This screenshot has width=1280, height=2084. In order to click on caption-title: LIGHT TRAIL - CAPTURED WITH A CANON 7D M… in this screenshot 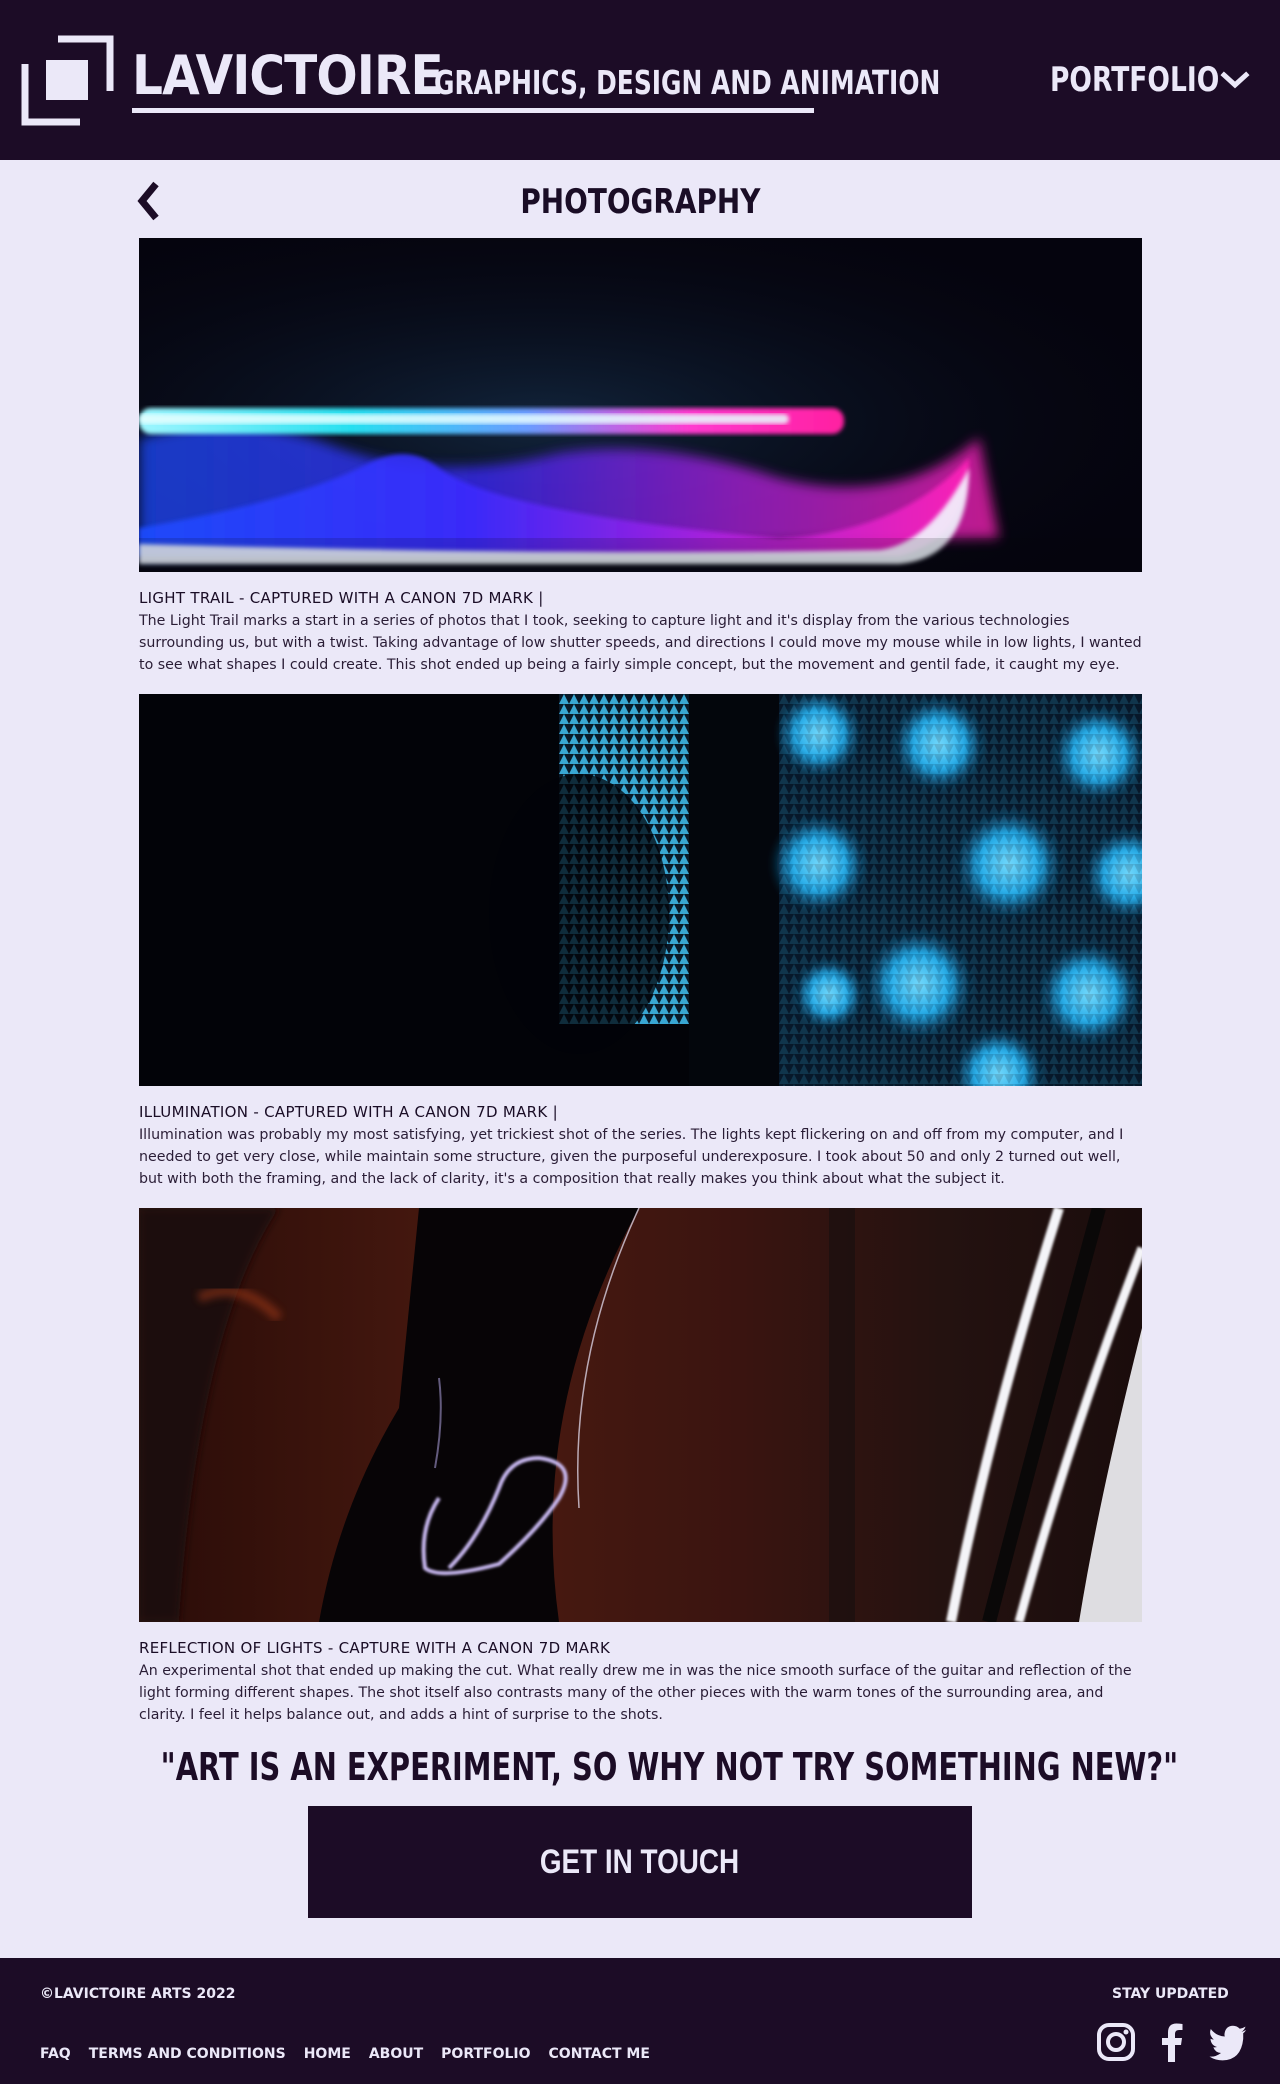, I will do `click(341, 598)`.